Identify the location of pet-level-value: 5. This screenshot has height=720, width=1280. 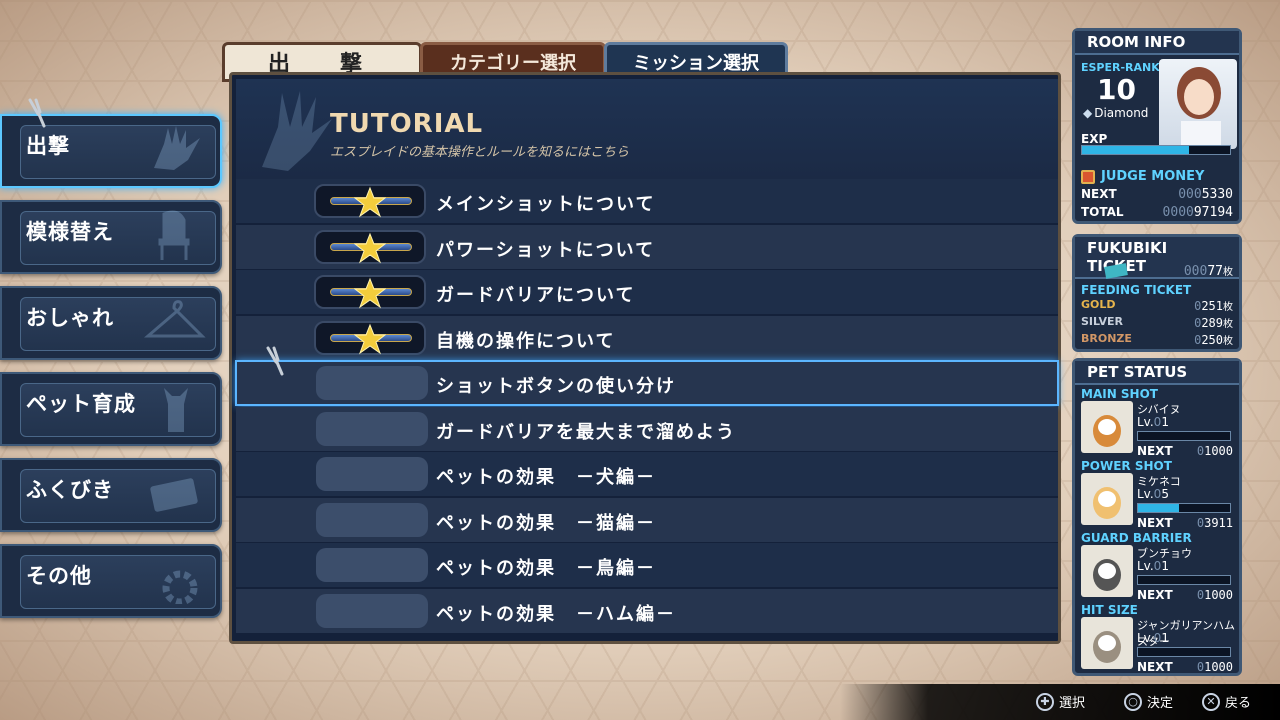
(1165, 494).